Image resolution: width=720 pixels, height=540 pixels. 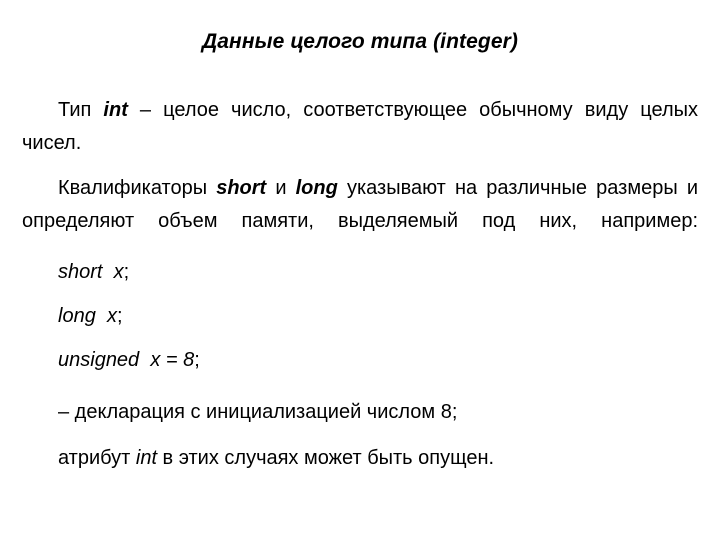 What do you see at coordinates (118, 272) in the screenshot?
I see `code-expression-short: x` at bounding box center [118, 272].